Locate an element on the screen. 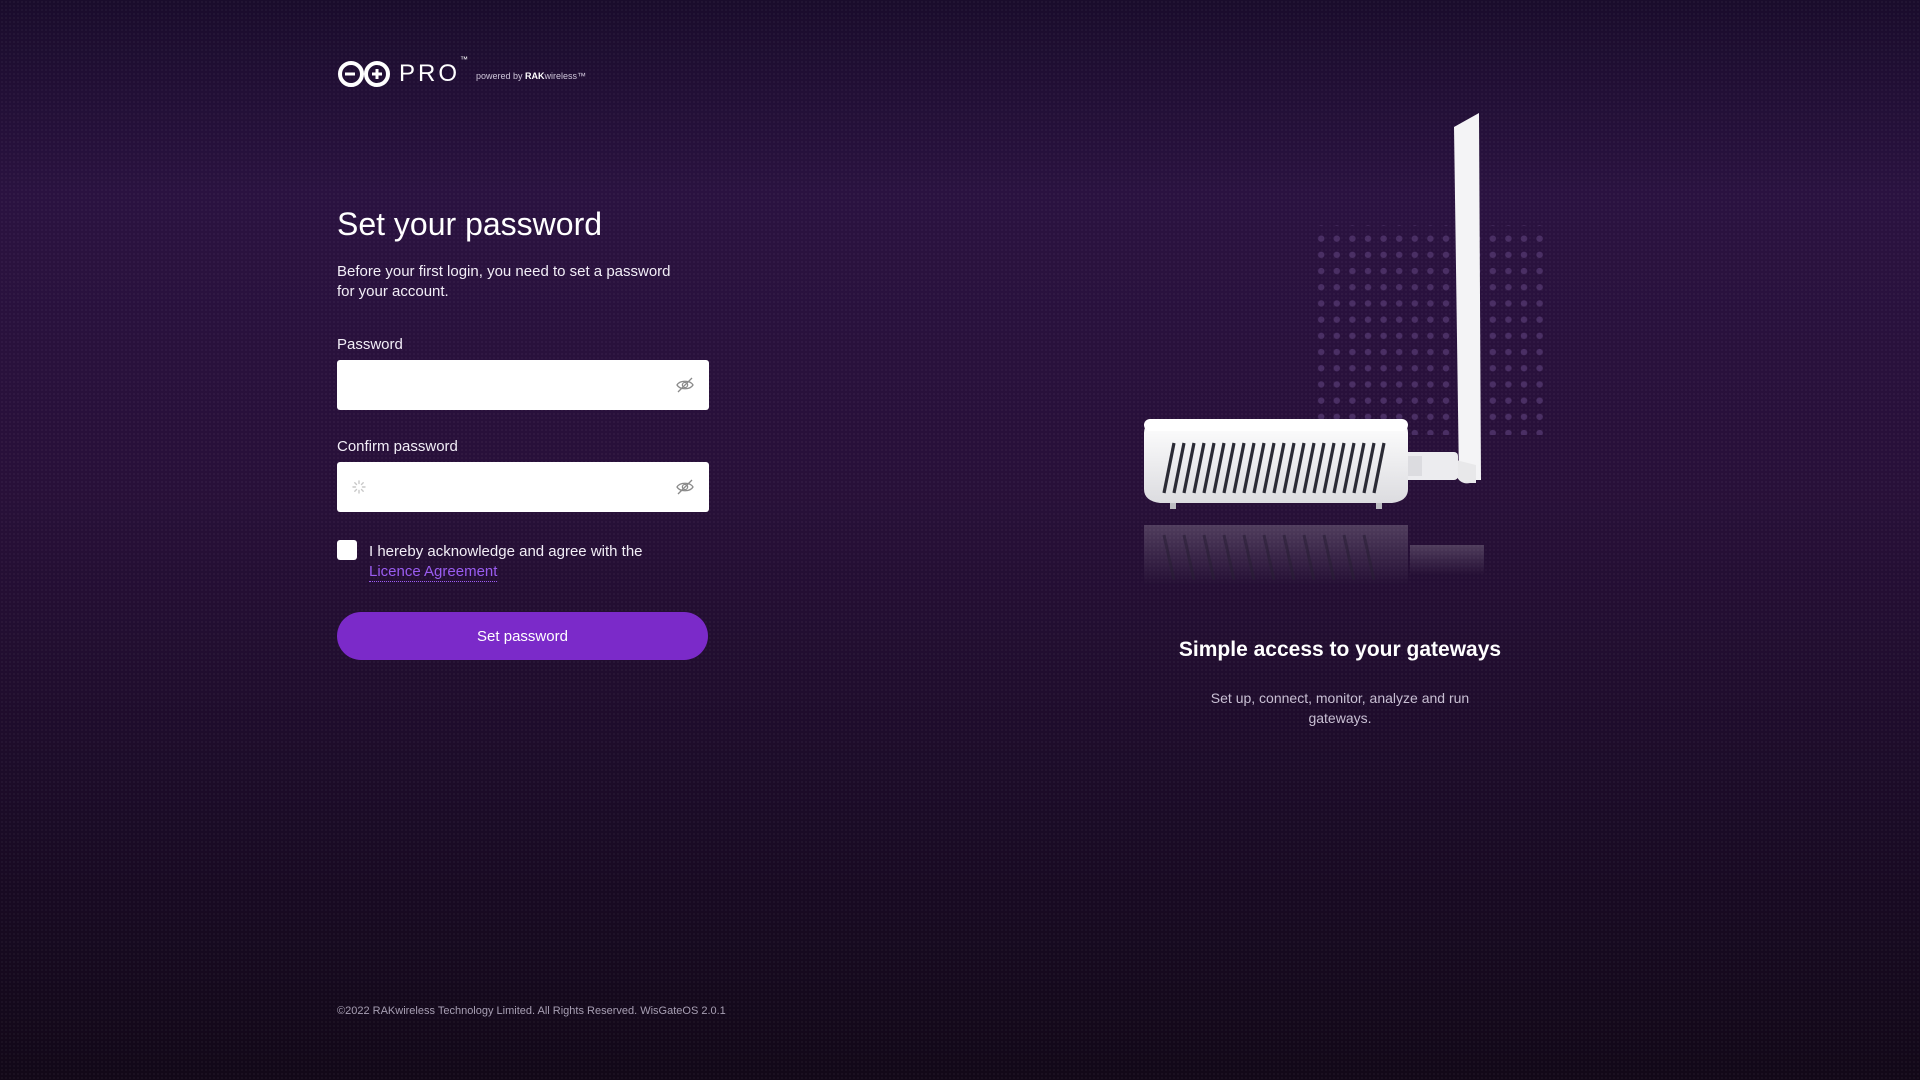 The image size is (1920, 1080). password-input is located at coordinates (487, 385).